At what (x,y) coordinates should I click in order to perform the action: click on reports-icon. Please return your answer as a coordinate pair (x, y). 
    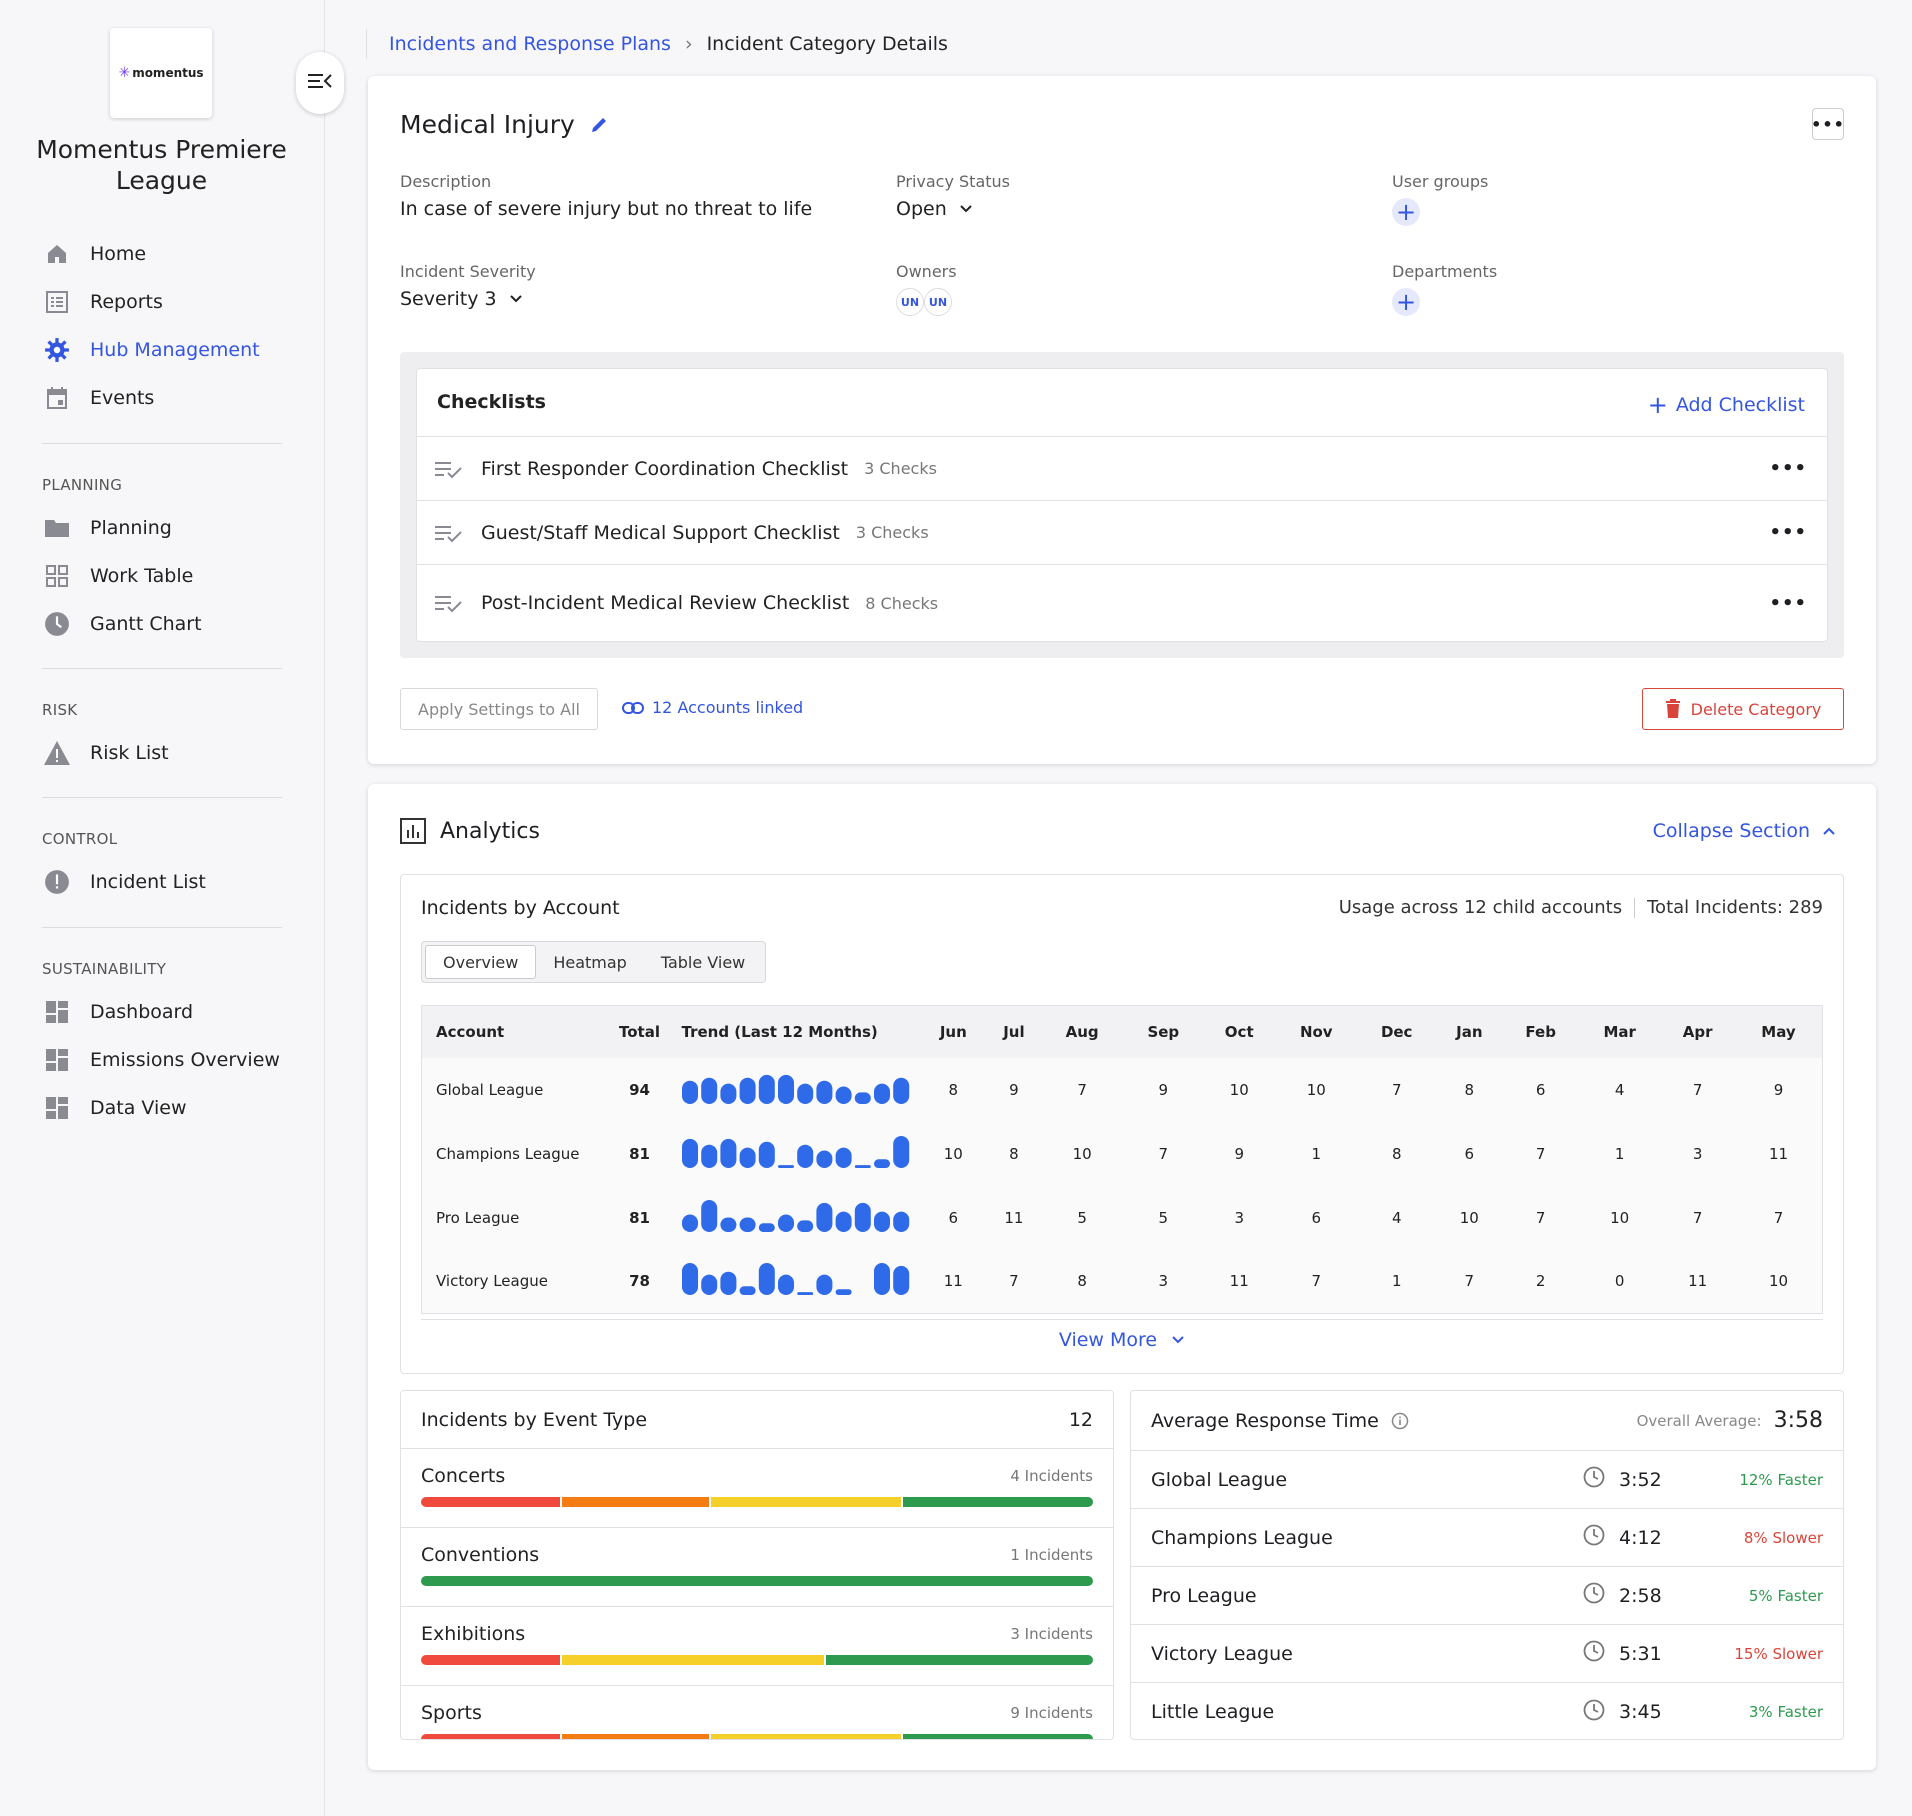
    Looking at the image, I should click on (57, 302).